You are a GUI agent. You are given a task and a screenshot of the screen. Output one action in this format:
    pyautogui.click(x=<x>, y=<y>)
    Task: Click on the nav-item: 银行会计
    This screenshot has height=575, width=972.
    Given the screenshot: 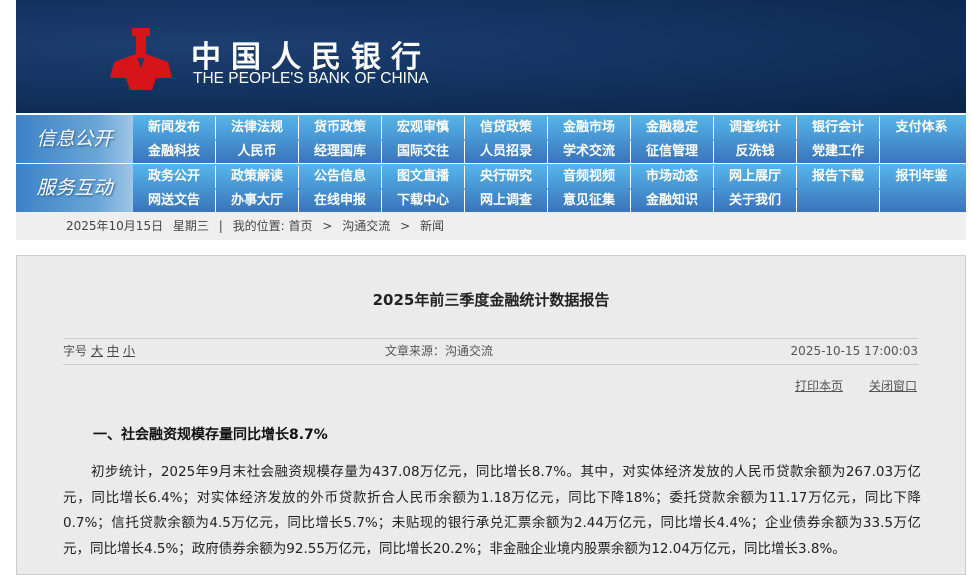 What is the action you would take?
    pyautogui.click(x=838, y=127)
    